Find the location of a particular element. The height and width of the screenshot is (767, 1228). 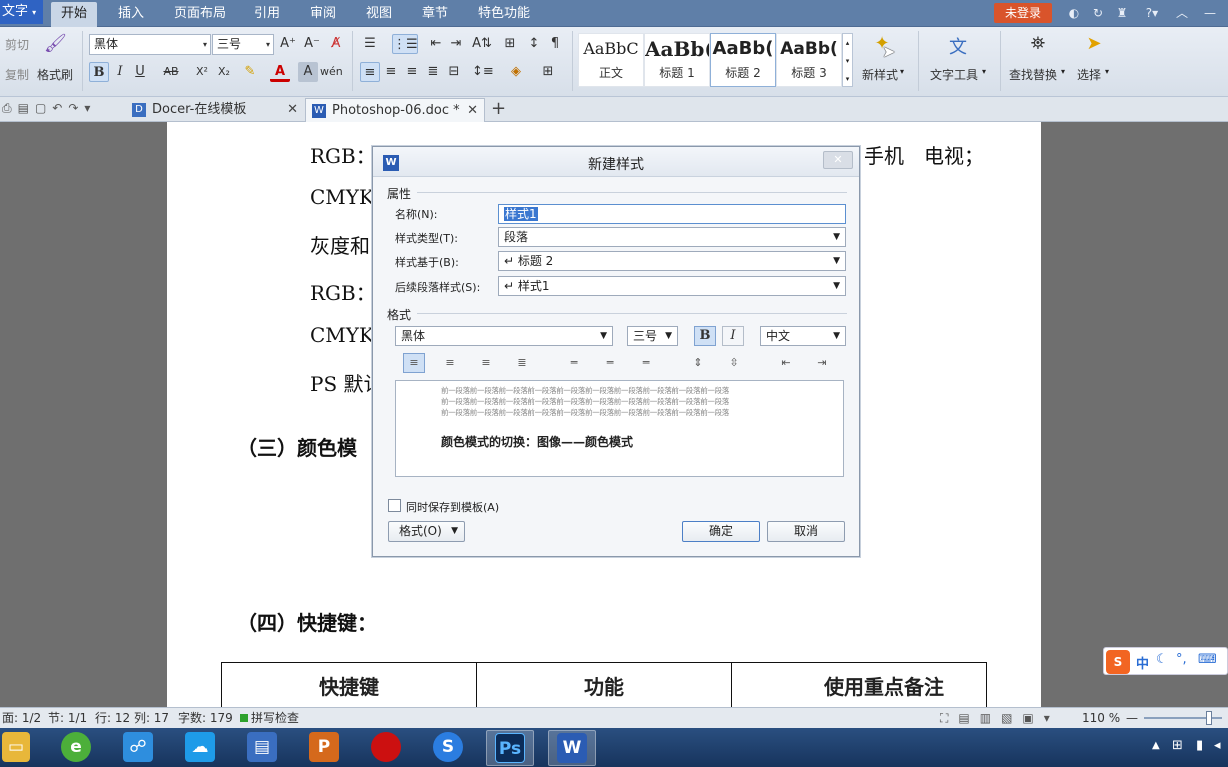

dialog-lang-select: 中文 ▼ is located at coordinates (803, 336).